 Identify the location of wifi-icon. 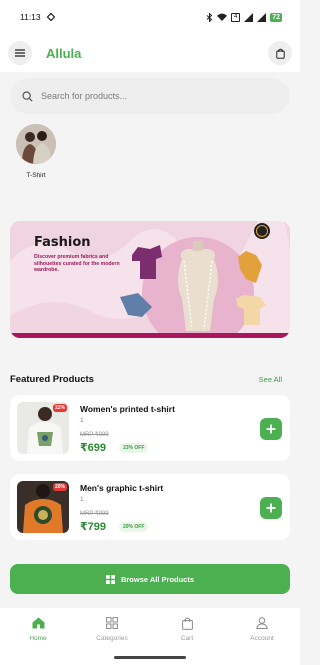
(222, 17).